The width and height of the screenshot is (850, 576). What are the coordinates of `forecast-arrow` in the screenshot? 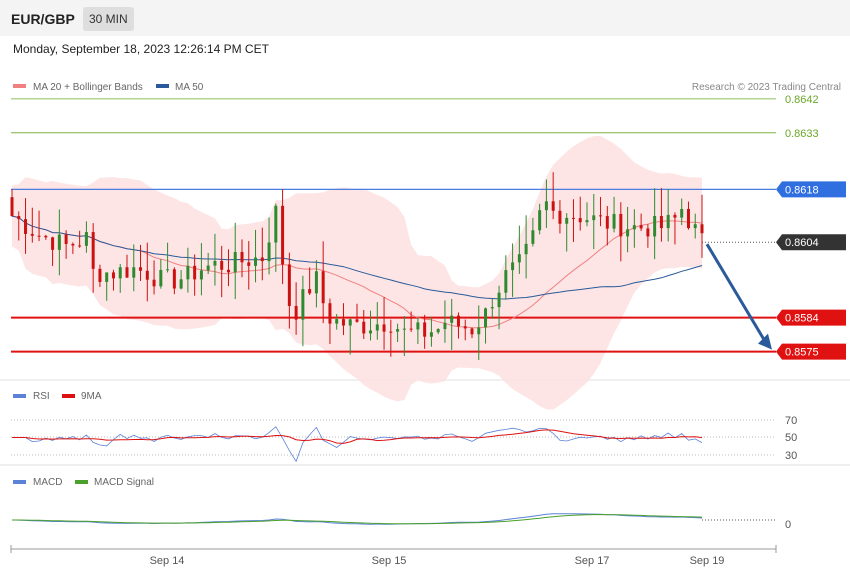 It's located at (738, 296).